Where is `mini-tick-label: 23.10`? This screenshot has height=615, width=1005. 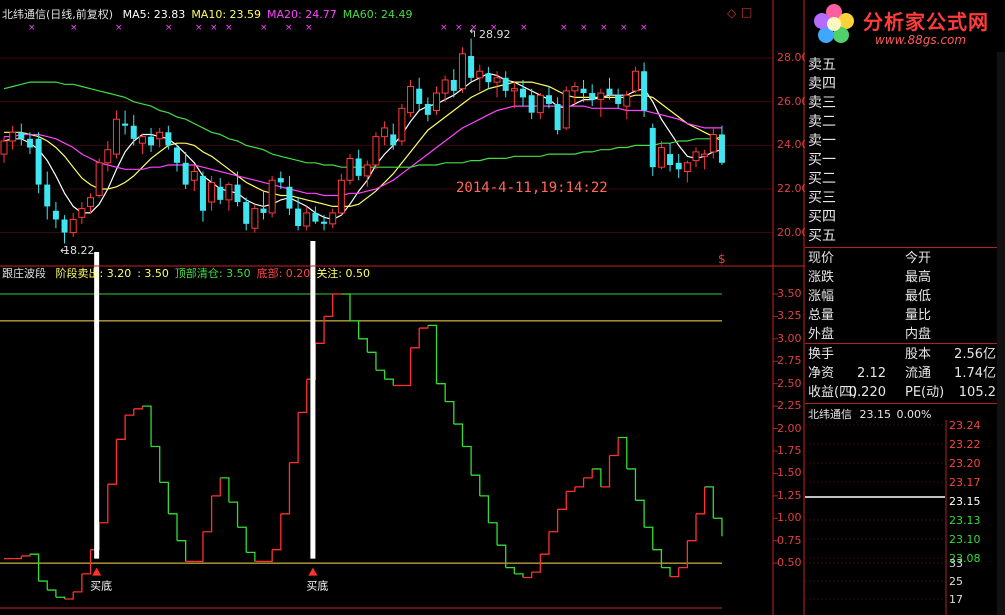 mini-tick-label: 23.10 is located at coordinates (965, 539).